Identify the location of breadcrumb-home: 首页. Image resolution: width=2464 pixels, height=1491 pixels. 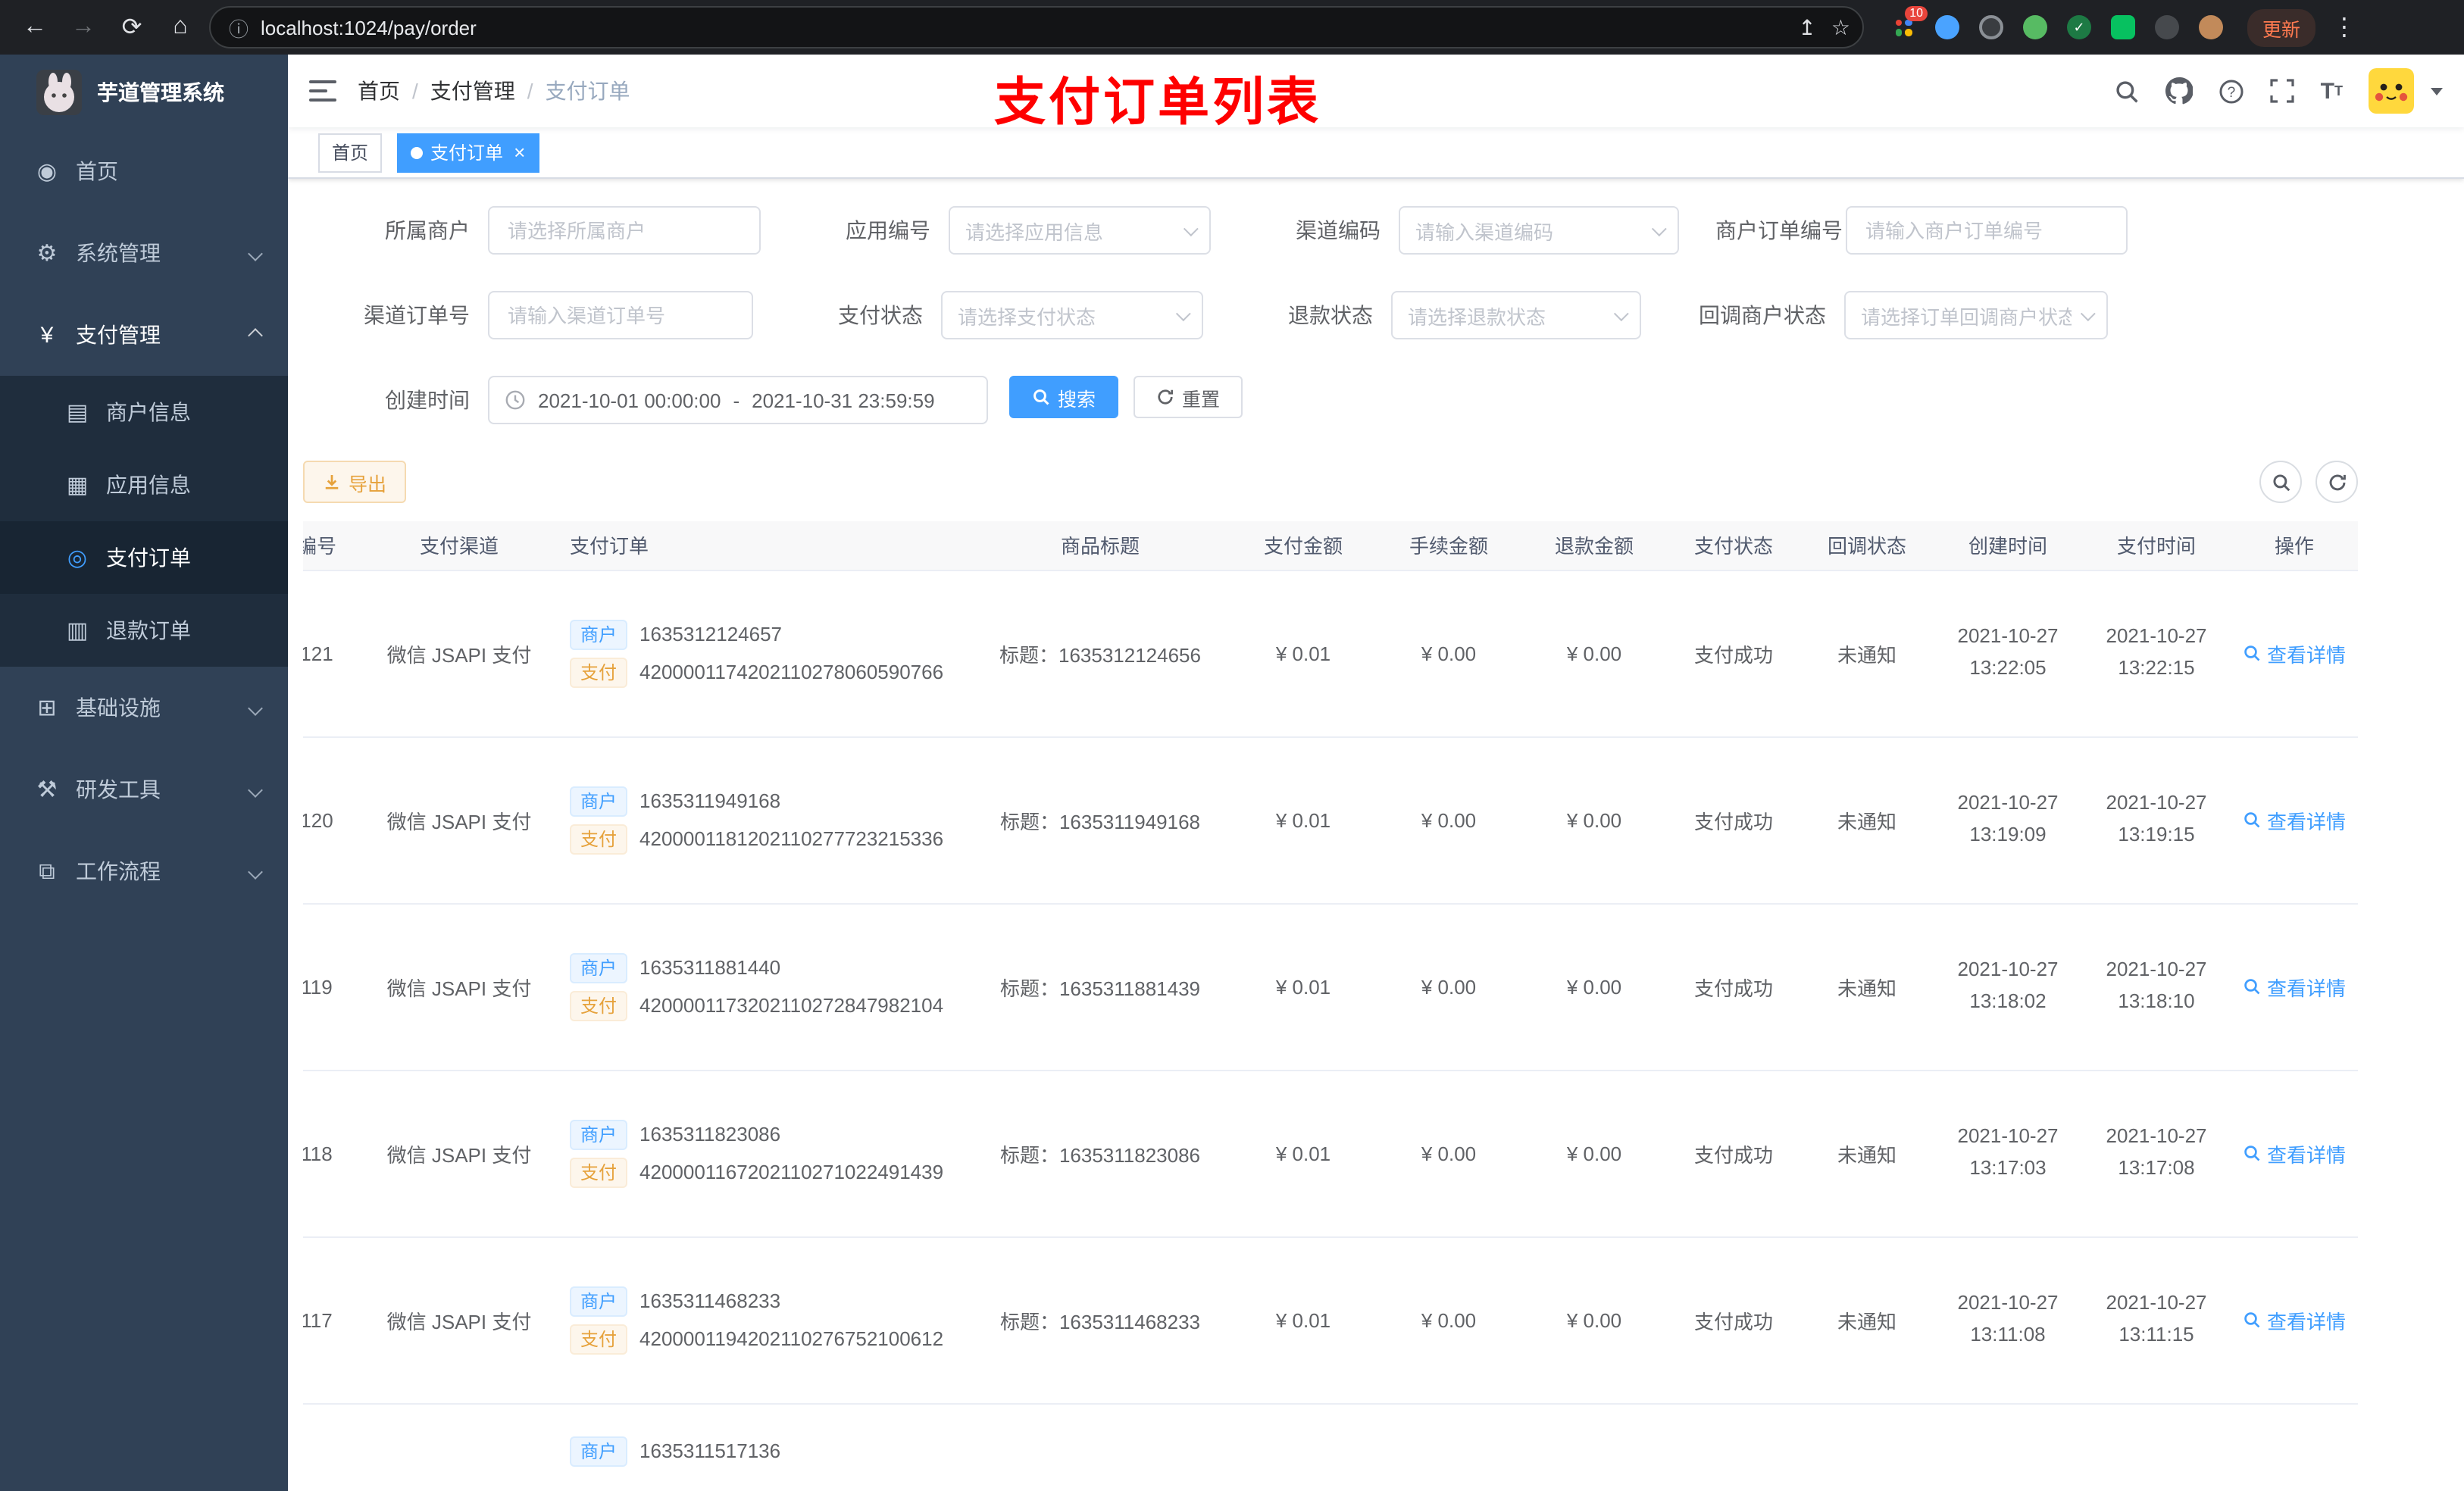
(379, 91).